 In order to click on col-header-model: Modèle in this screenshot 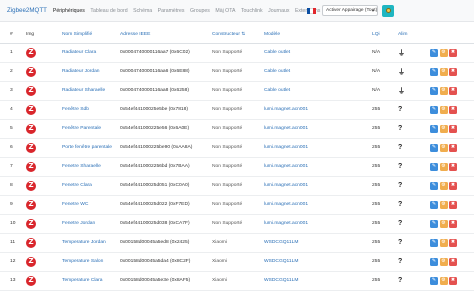, I will do `click(318, 35)`.